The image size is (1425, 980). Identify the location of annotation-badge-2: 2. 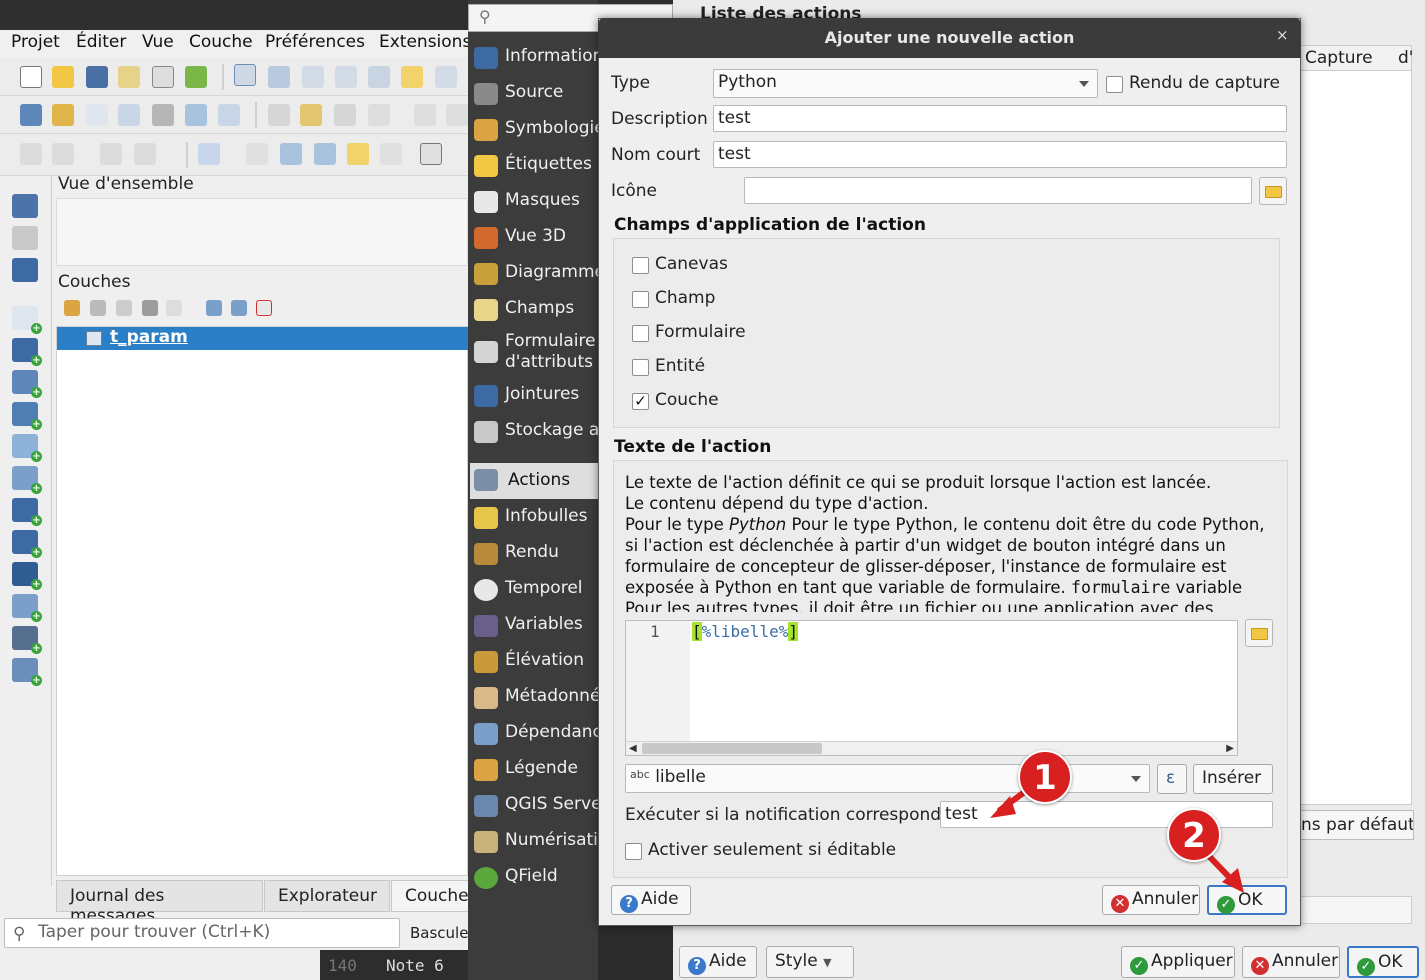
(1194, 835).